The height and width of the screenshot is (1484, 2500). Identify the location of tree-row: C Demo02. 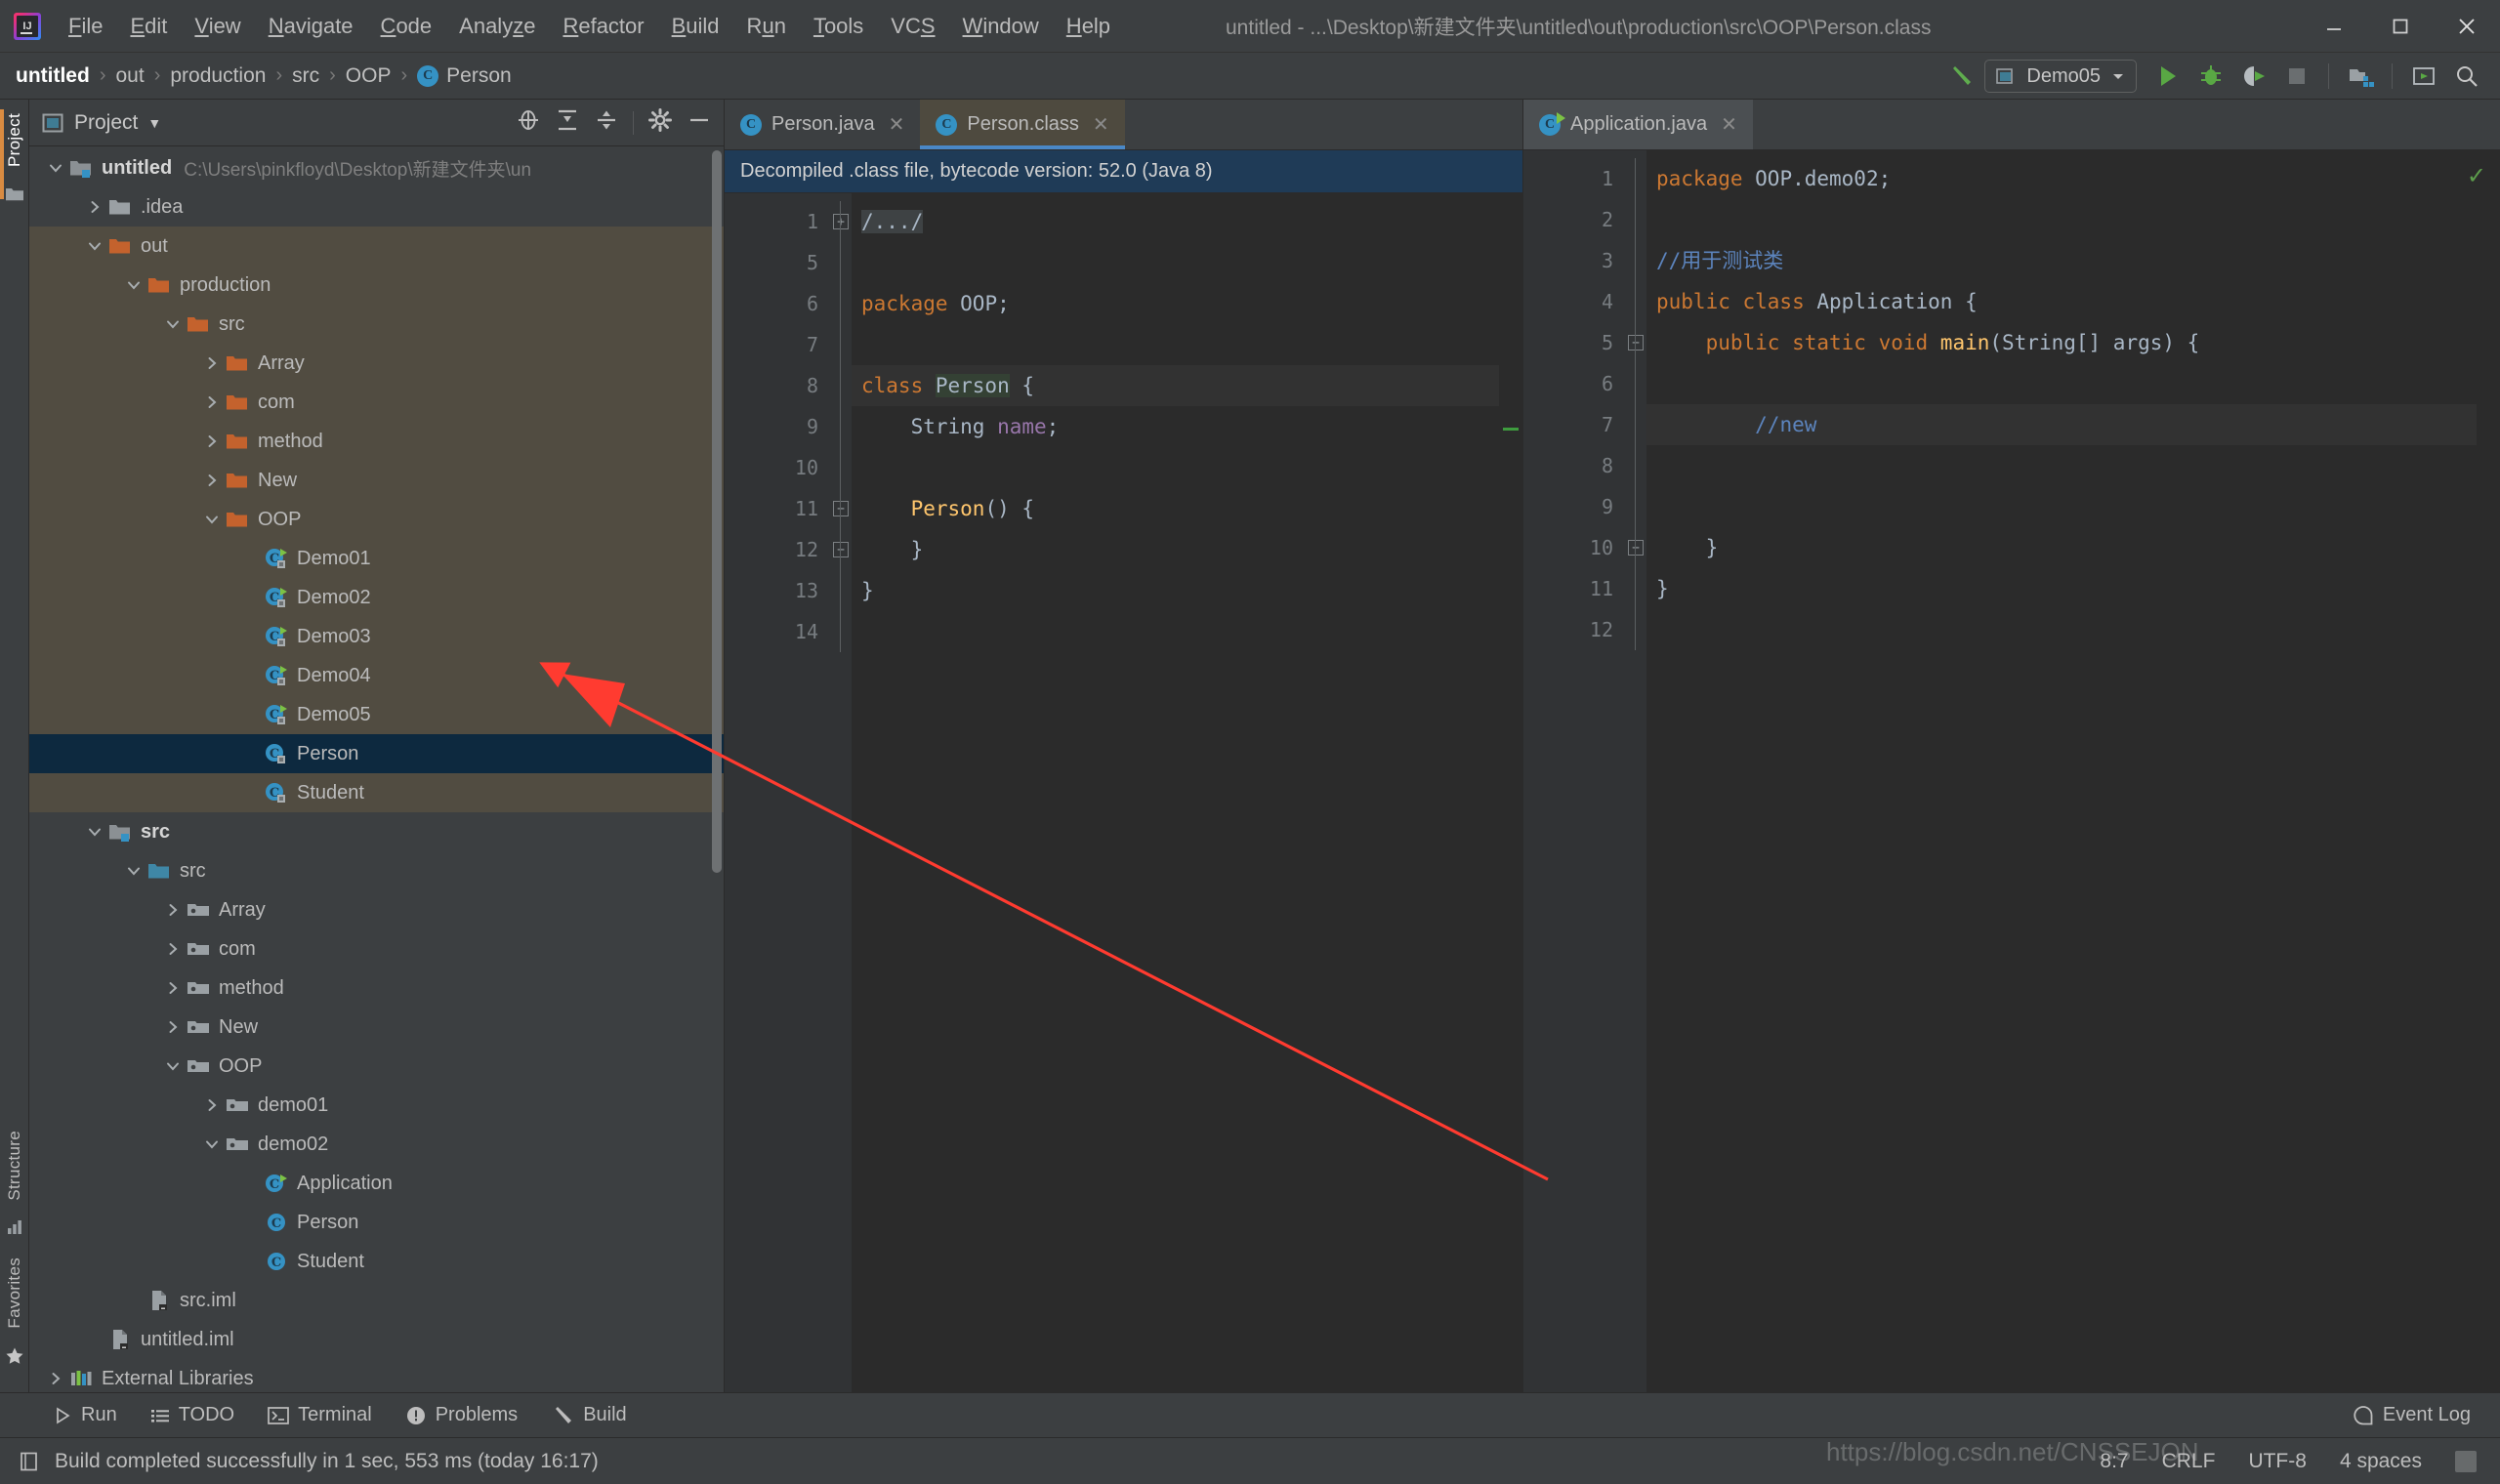
(376, 598).